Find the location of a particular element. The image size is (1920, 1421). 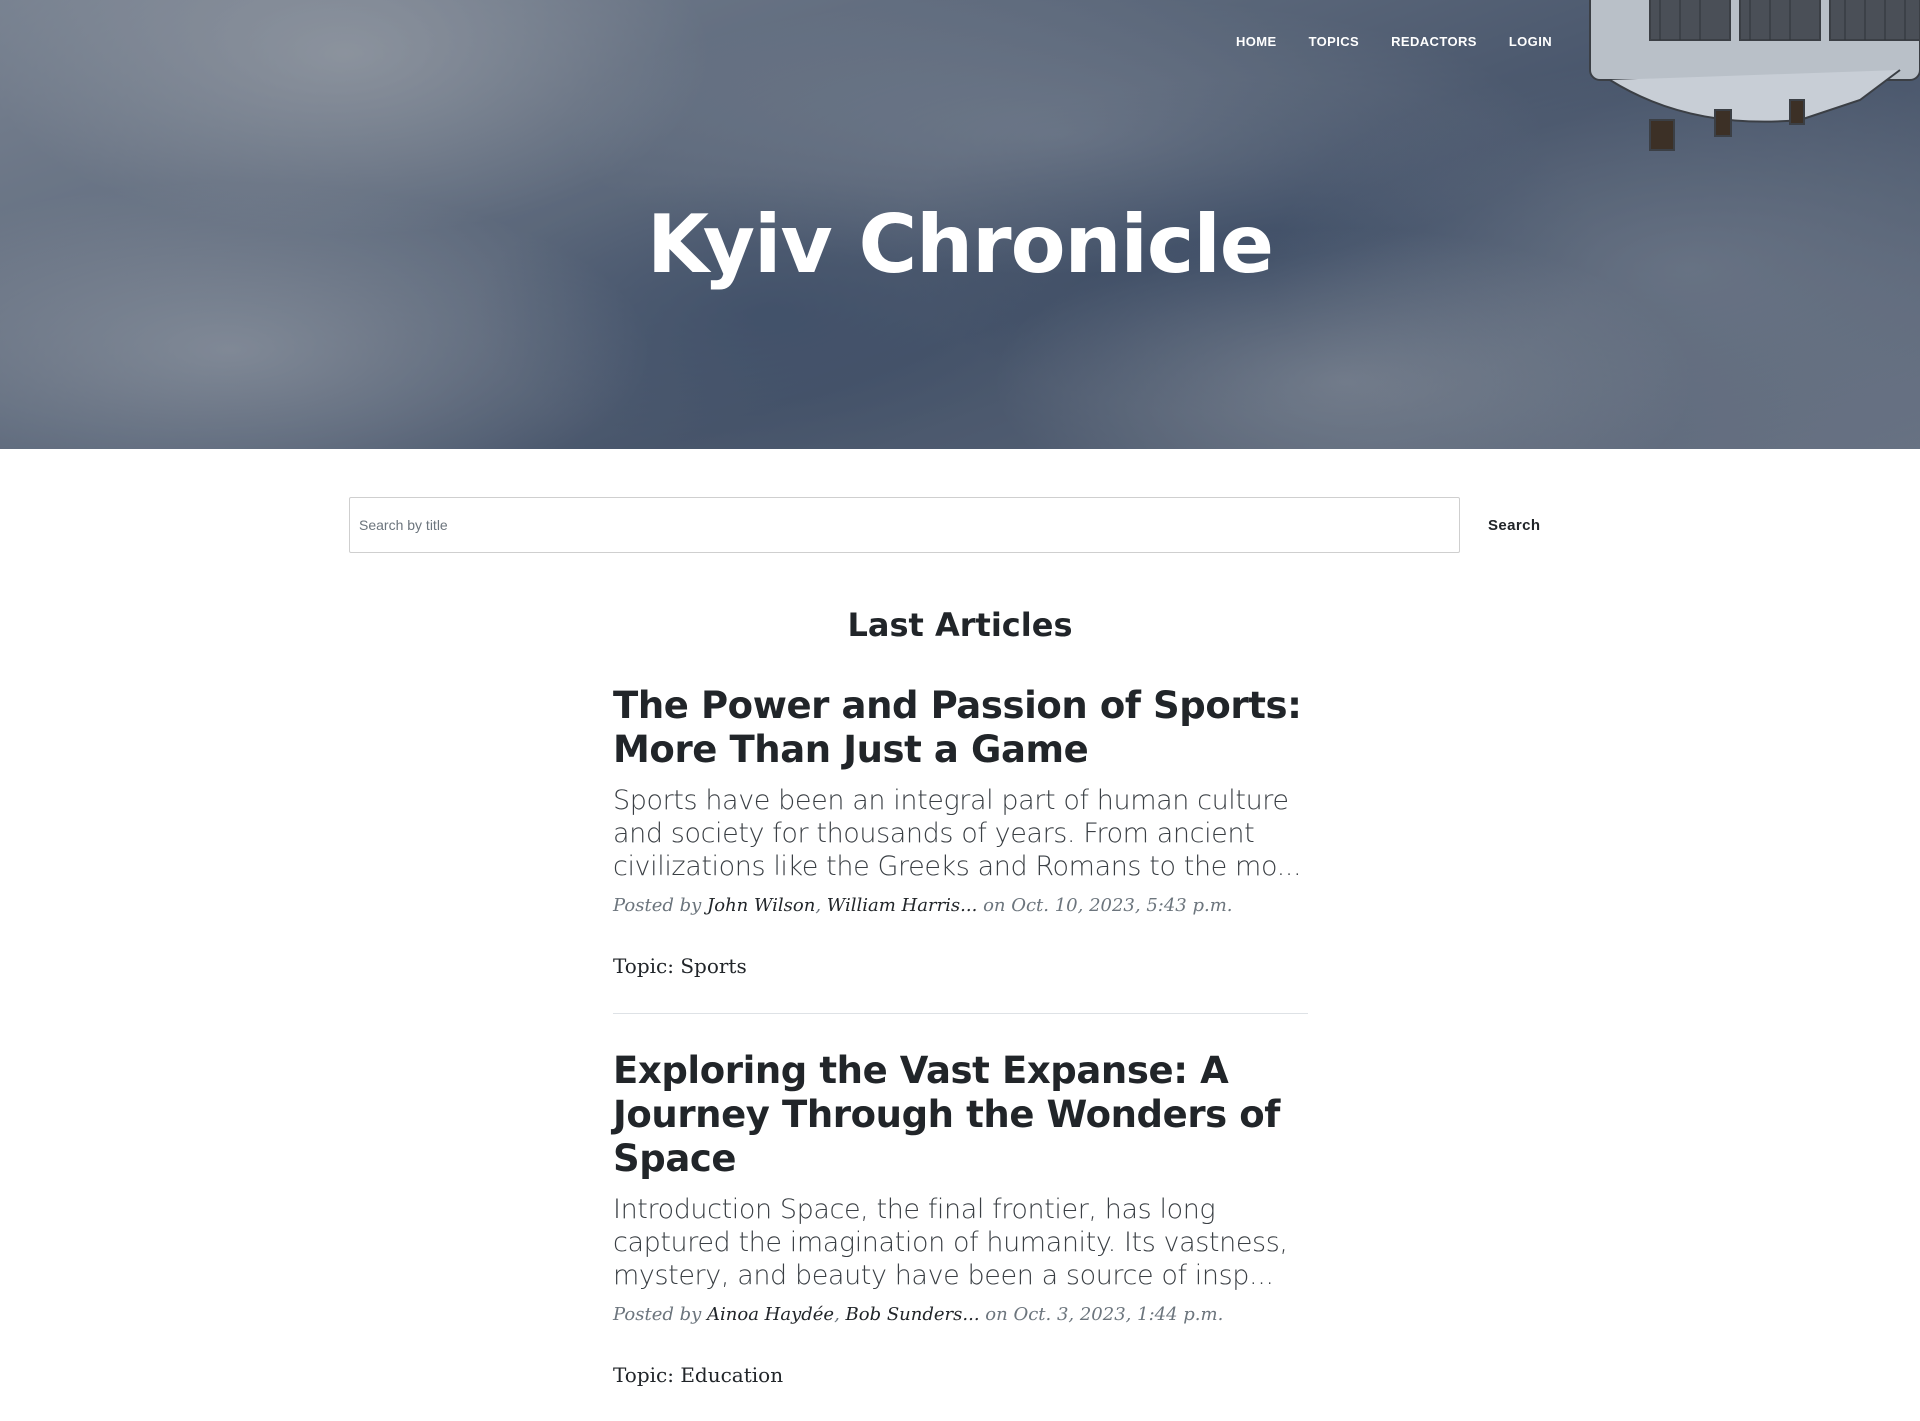

nav-home-link: HOME is located at coordinates (1256, 41).